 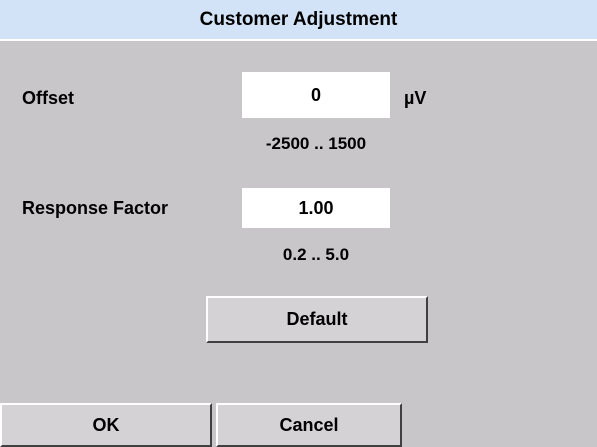 I want to click on offset-range: -2500 .. 1500, so click(x=316, y=143).